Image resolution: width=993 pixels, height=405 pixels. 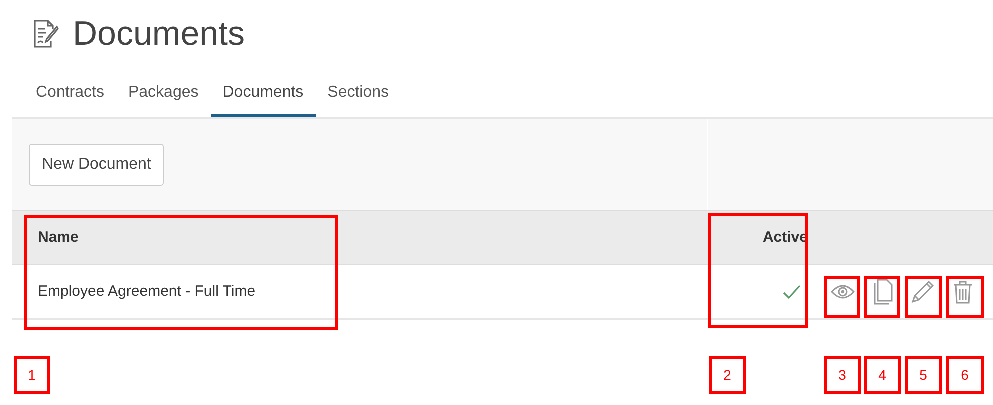 I want to click on callout-number: 5, so click(x=923, y=375).